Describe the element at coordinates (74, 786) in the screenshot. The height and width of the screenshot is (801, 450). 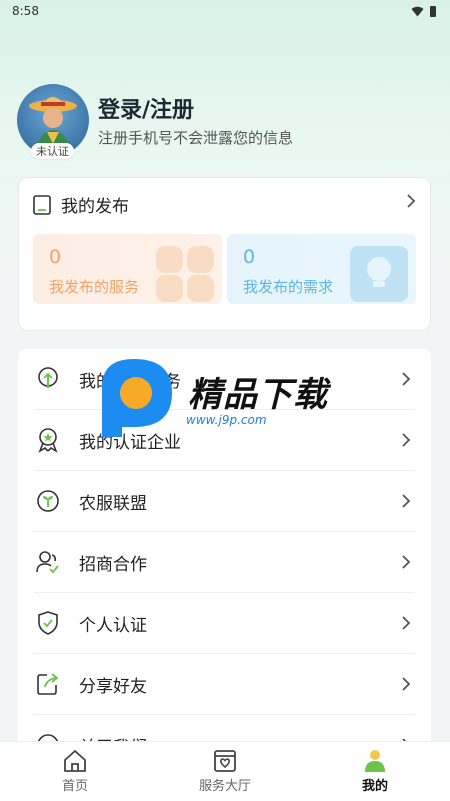
I see `tab-label: 首页` at that location.